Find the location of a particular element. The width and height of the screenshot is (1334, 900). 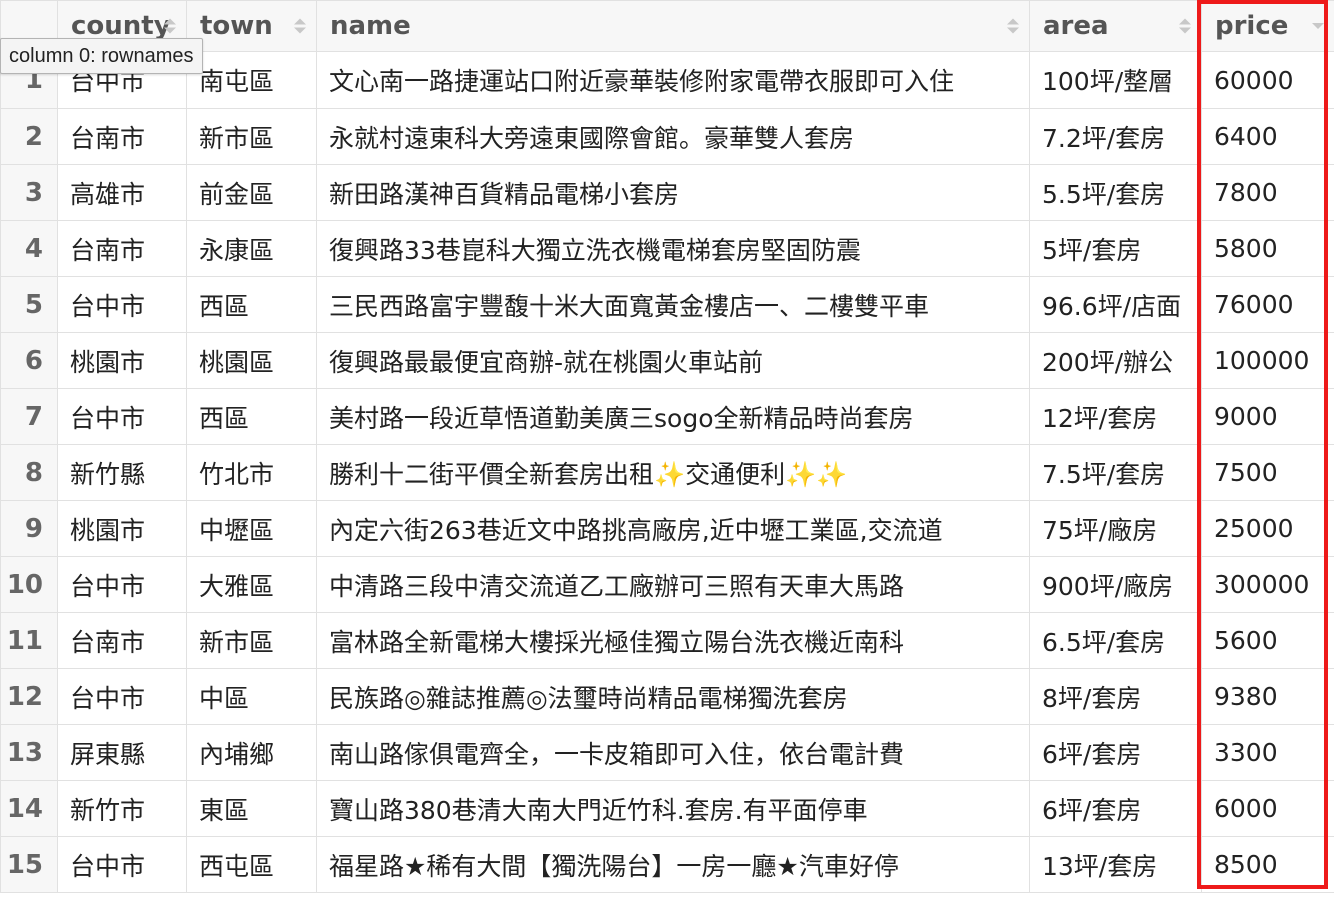

cell-town: 永康區 is located at coordinates (251, 248).